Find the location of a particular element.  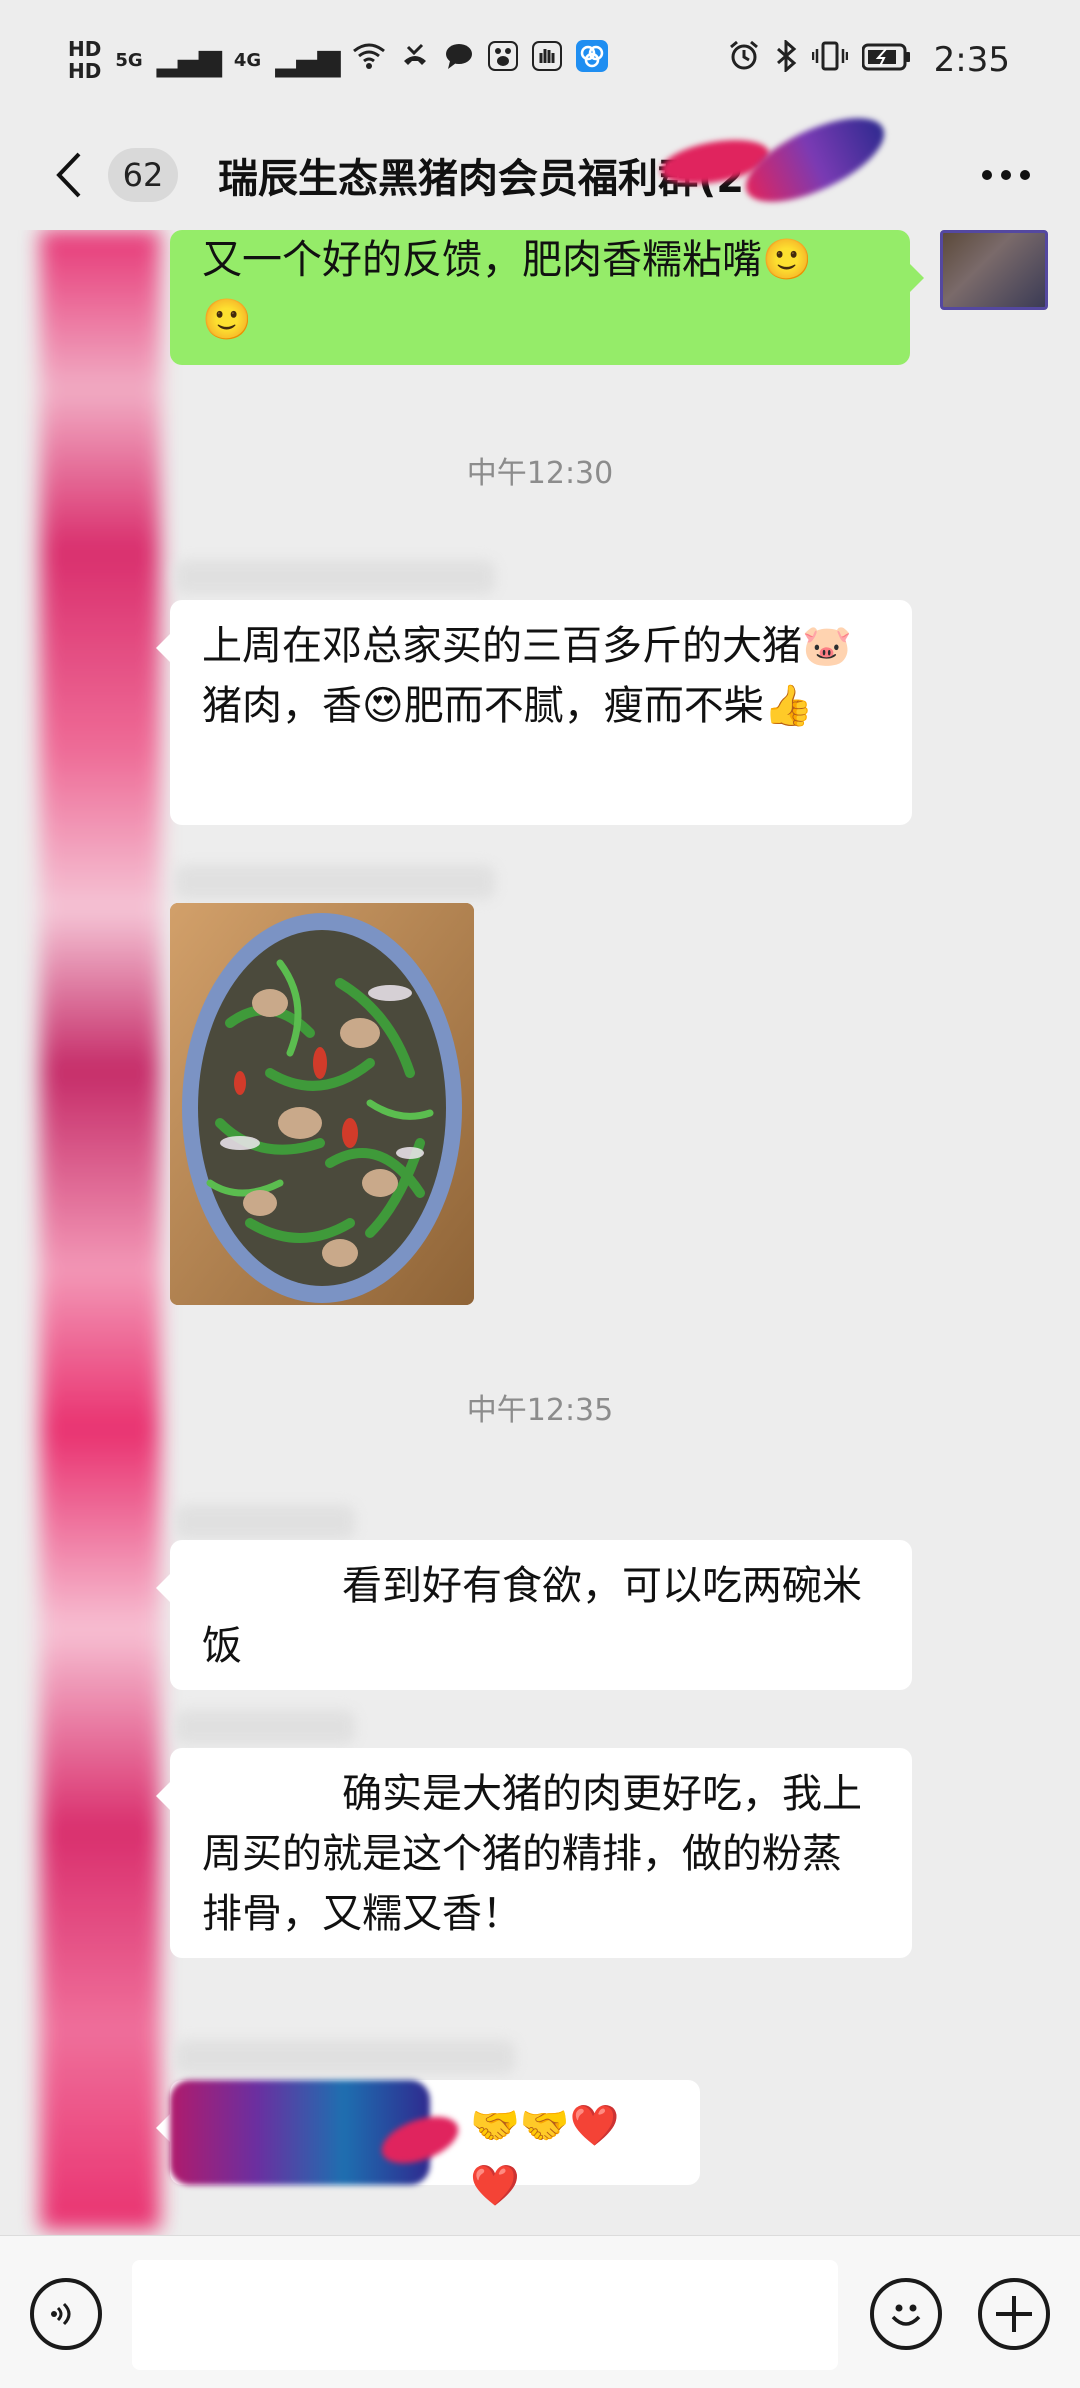

more-dots-icon is located at coordinates (1006, 175).